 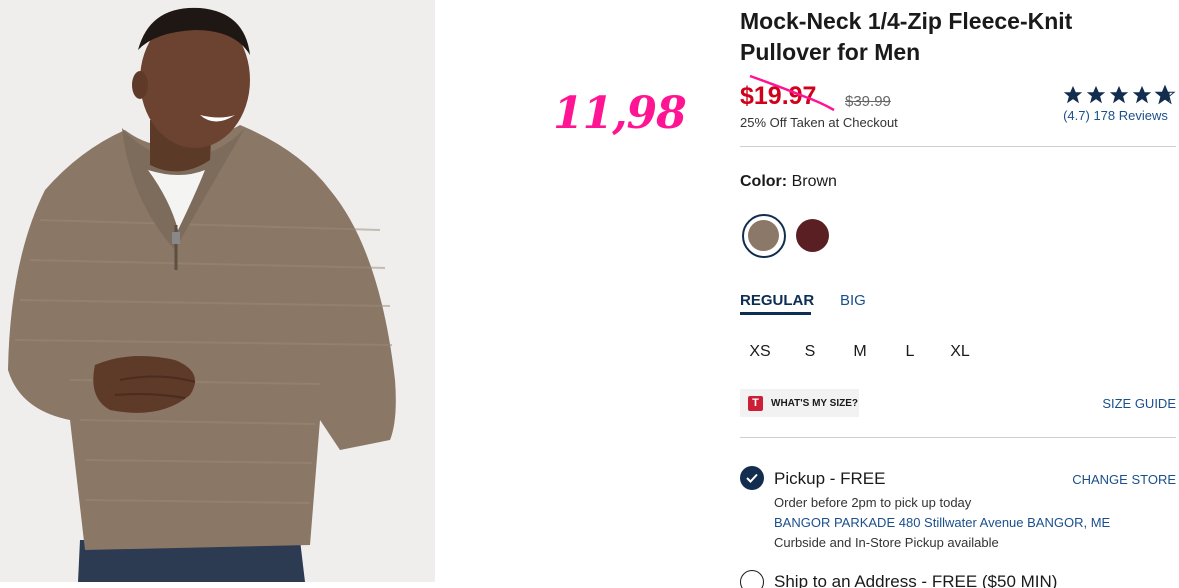 What do you see at coordinates (886, 542) in the screenshot?
I see `curbside-note: Curbside and In-Store Pickup available` at bounding box center [886, 542].